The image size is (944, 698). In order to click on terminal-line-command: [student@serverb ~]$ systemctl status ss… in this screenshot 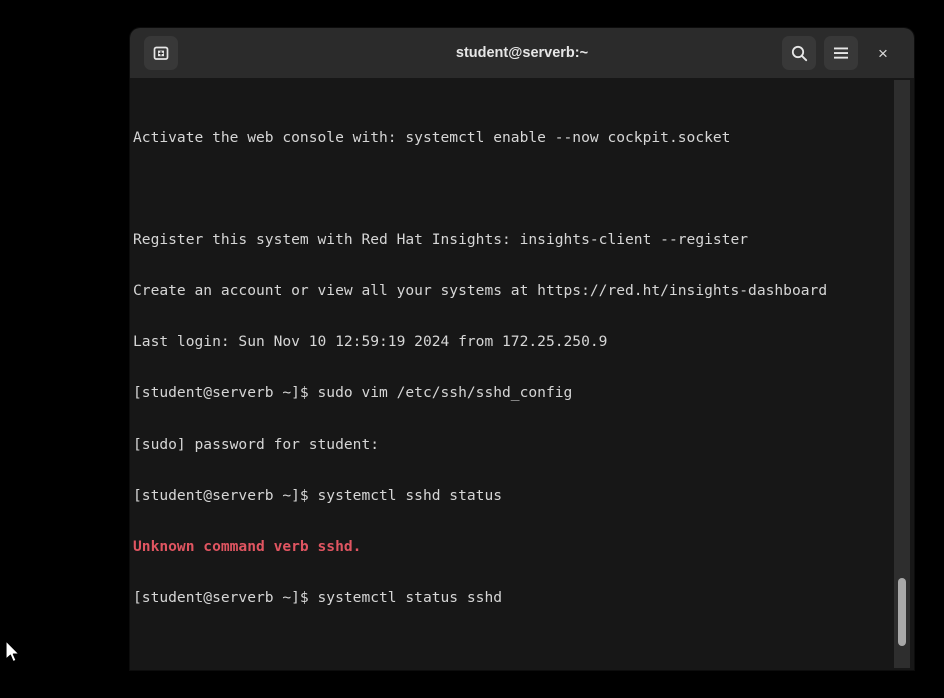, I will do `click(318, 597)`.